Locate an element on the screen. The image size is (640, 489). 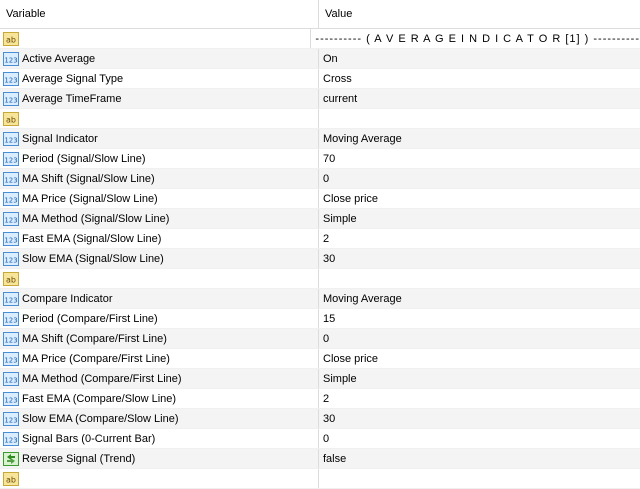
variable-cell: 123 Active Average is located at coordinates (159, 58).